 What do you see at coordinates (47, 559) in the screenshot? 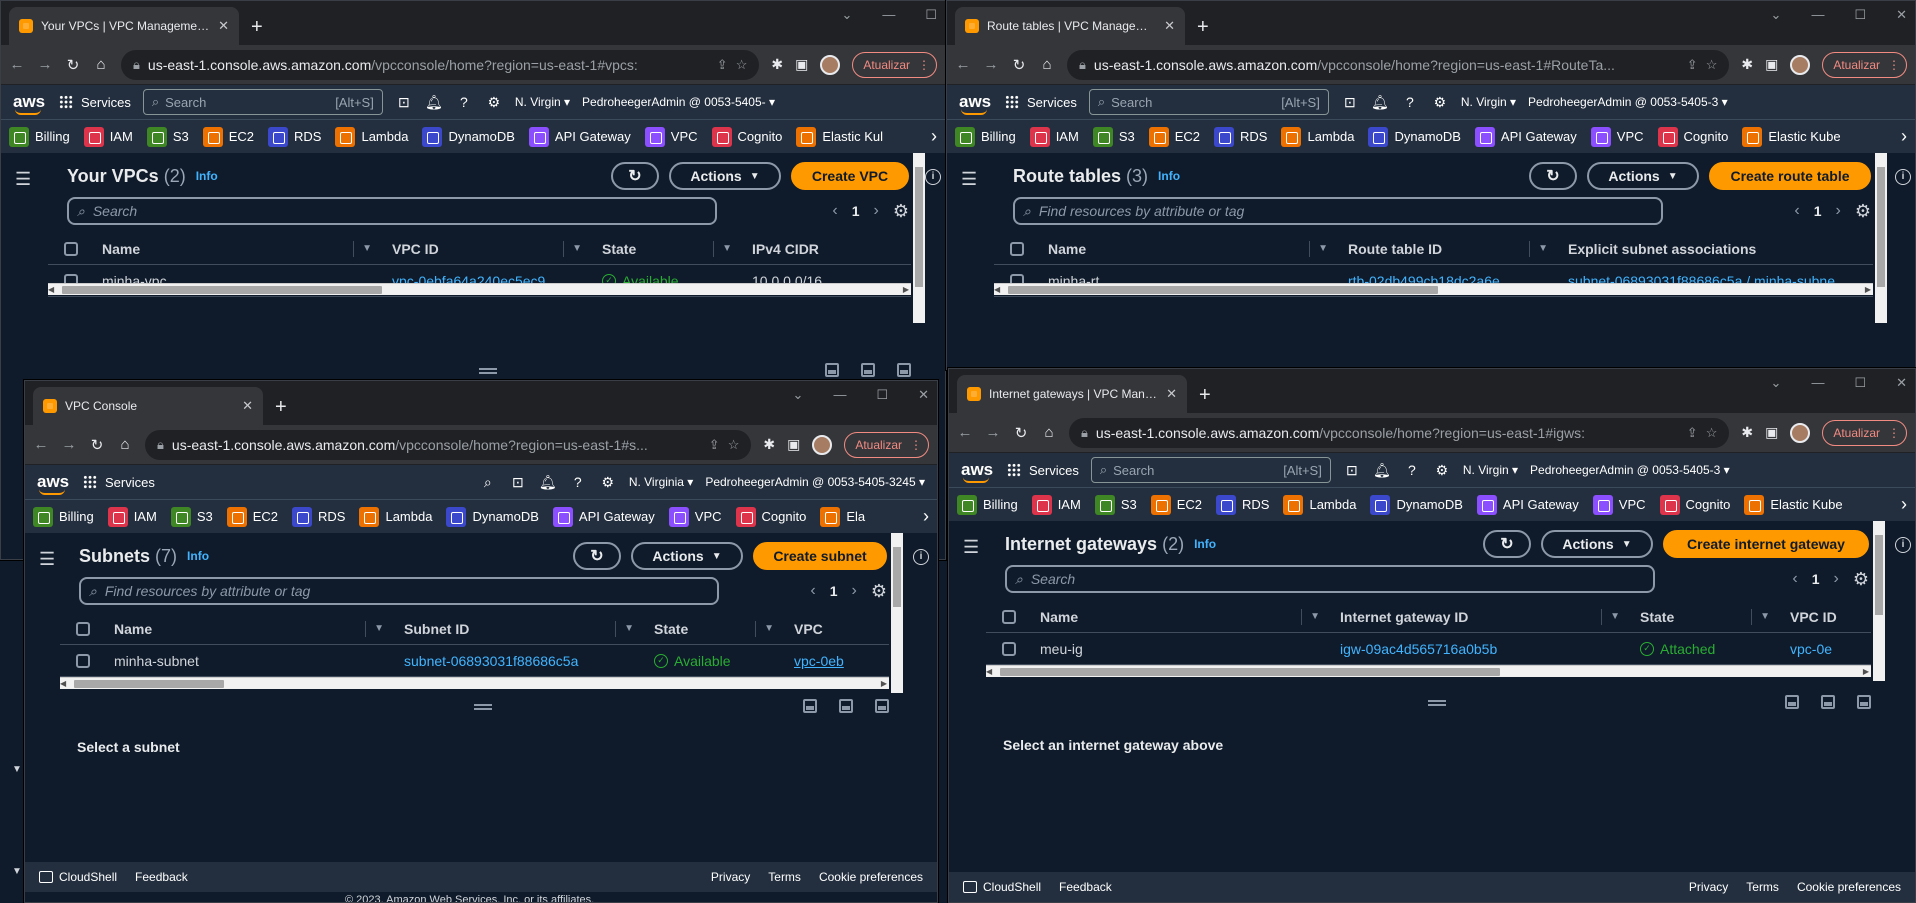
I see `hamburger-menu-icon: ☰` at bounding box center [47, 559].